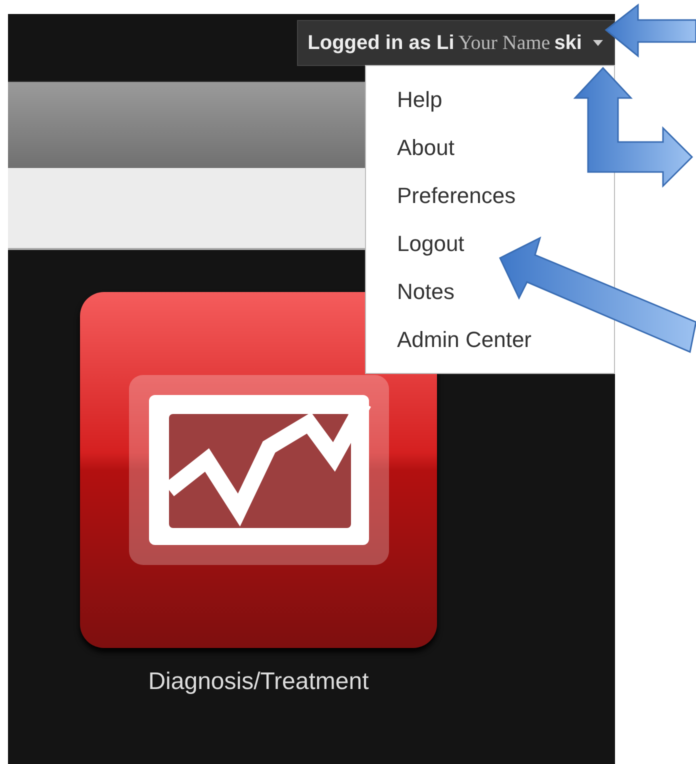 The height and width of the screenshot is (764, 696). Describe the element at coordinates (419, 100) in the screenshot. I see `menu-item: Help` at that location.